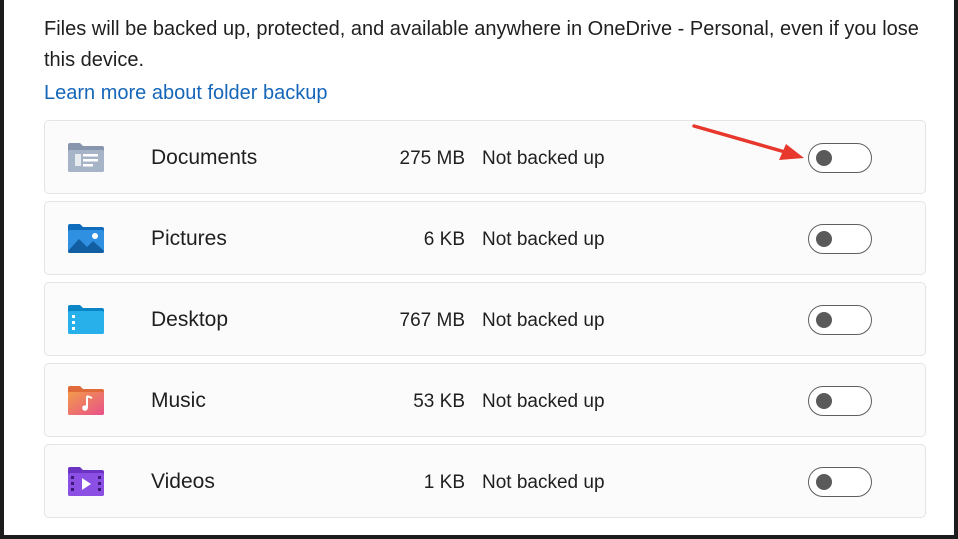 This screenshot has height=539, width=958. What do you see at coordinates (178, 400) in the screenshot?
I see `folder-name: Music` at bounding box center [178, 400].